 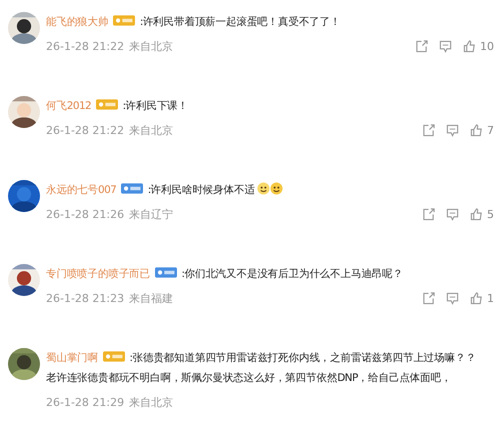 I want to click on comment-text: :张德贵都知道第四节用雷诺兹打死你内线，之前雷诺兹第四节上过场嘛？？, so click(x=303, y=358).